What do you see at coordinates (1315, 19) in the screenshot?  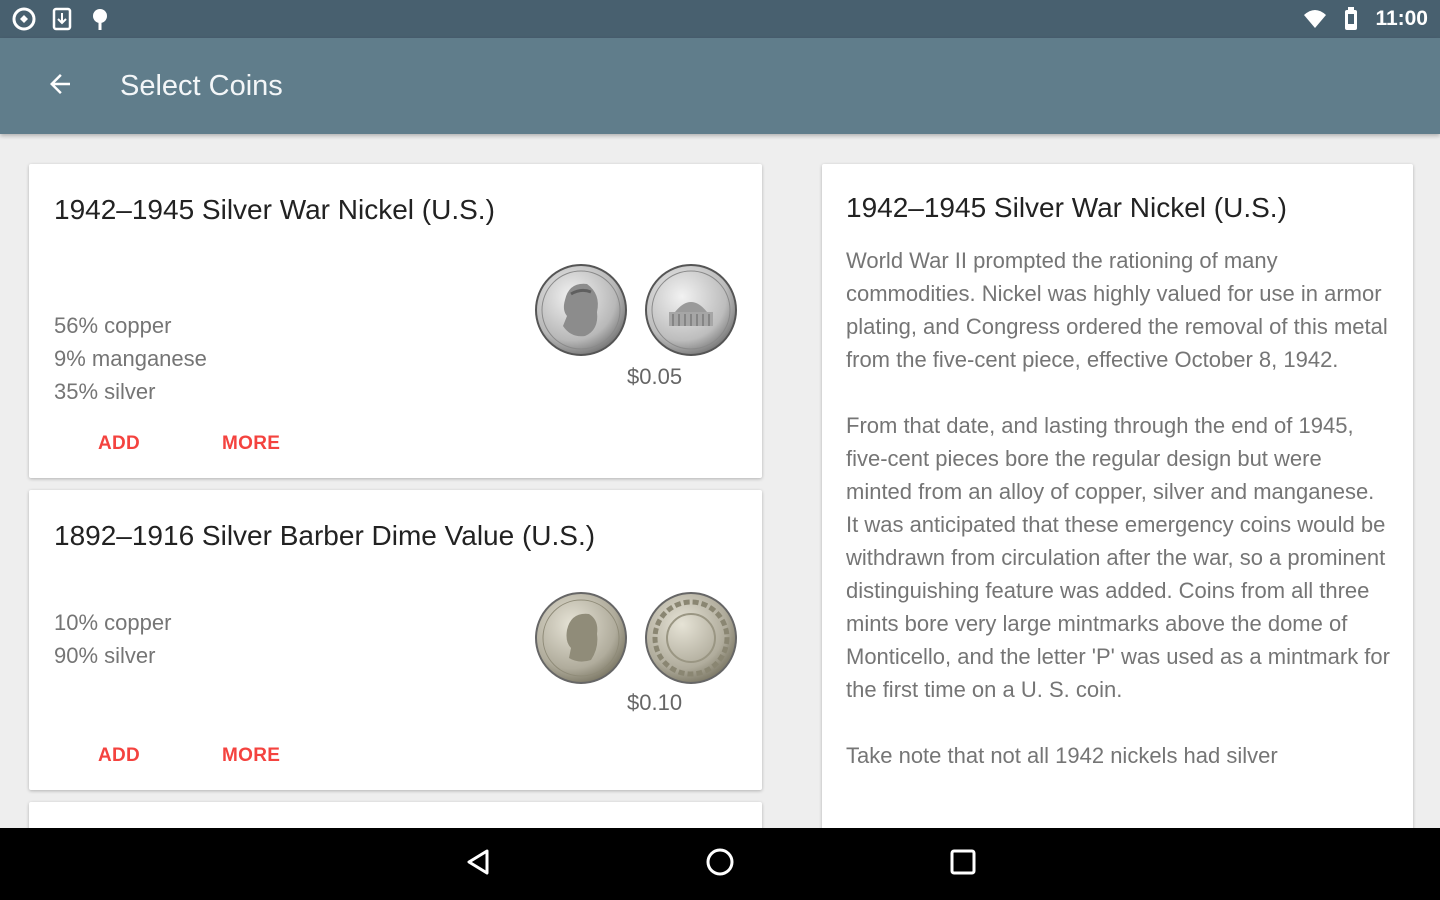 I see `wifi-icon` at bounding box center [1315, 19].